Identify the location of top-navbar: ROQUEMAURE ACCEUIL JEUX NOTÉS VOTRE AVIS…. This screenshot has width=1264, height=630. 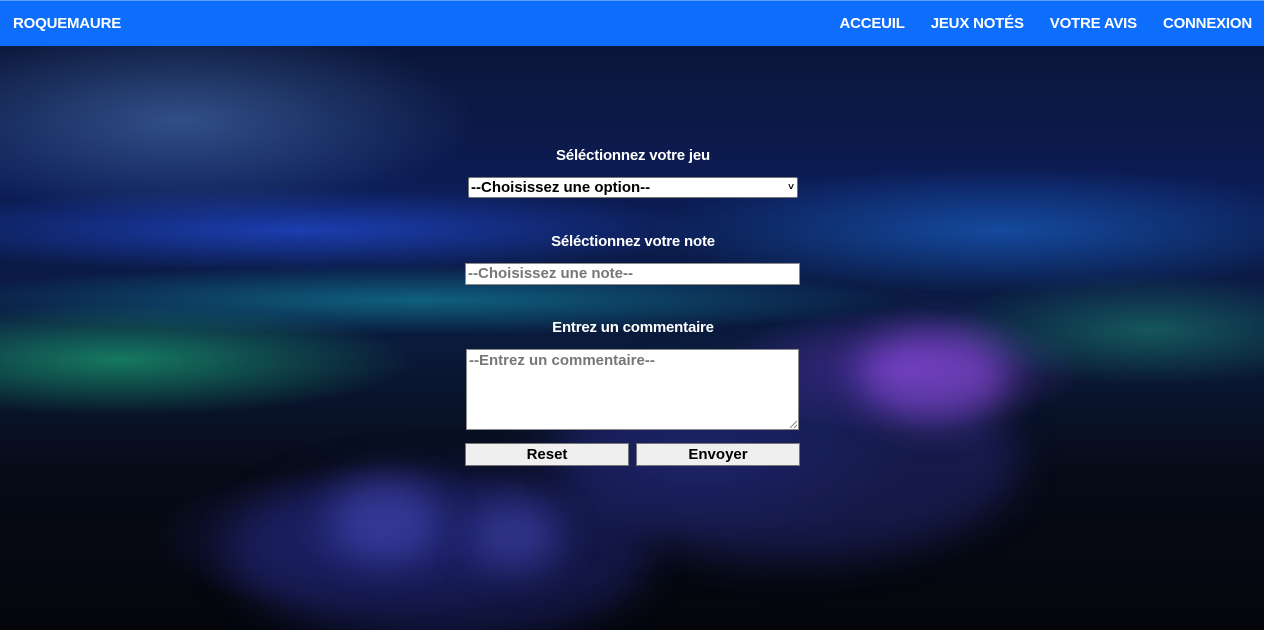
(632, 23).